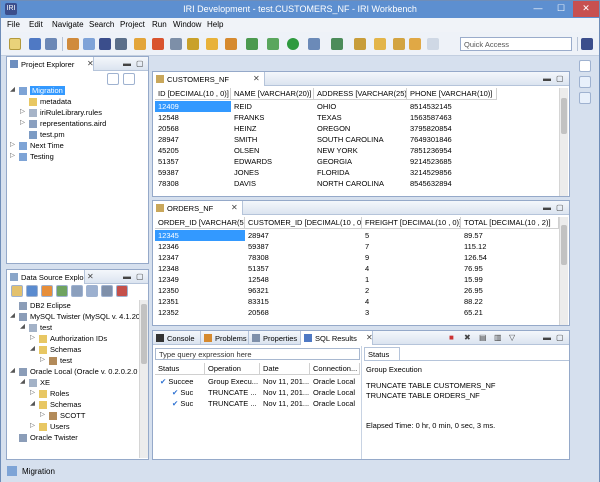 The height and width of the screenshot is (482, 600). I want to click on table-cell: NORTH CAROLINA, so click(360, 183).